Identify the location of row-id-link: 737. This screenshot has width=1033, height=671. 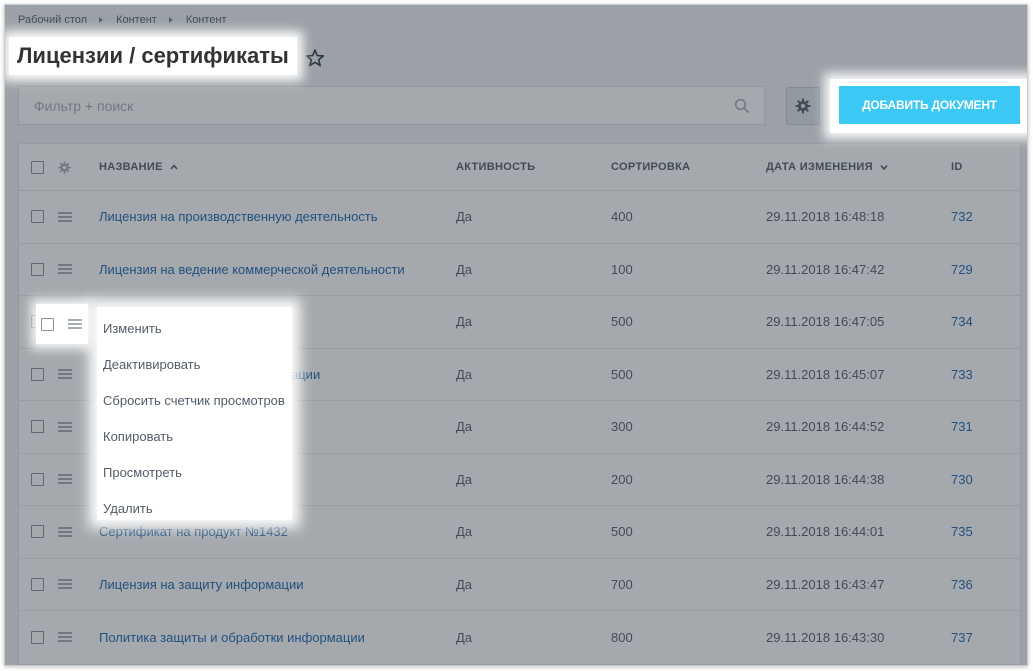
(962, 637).